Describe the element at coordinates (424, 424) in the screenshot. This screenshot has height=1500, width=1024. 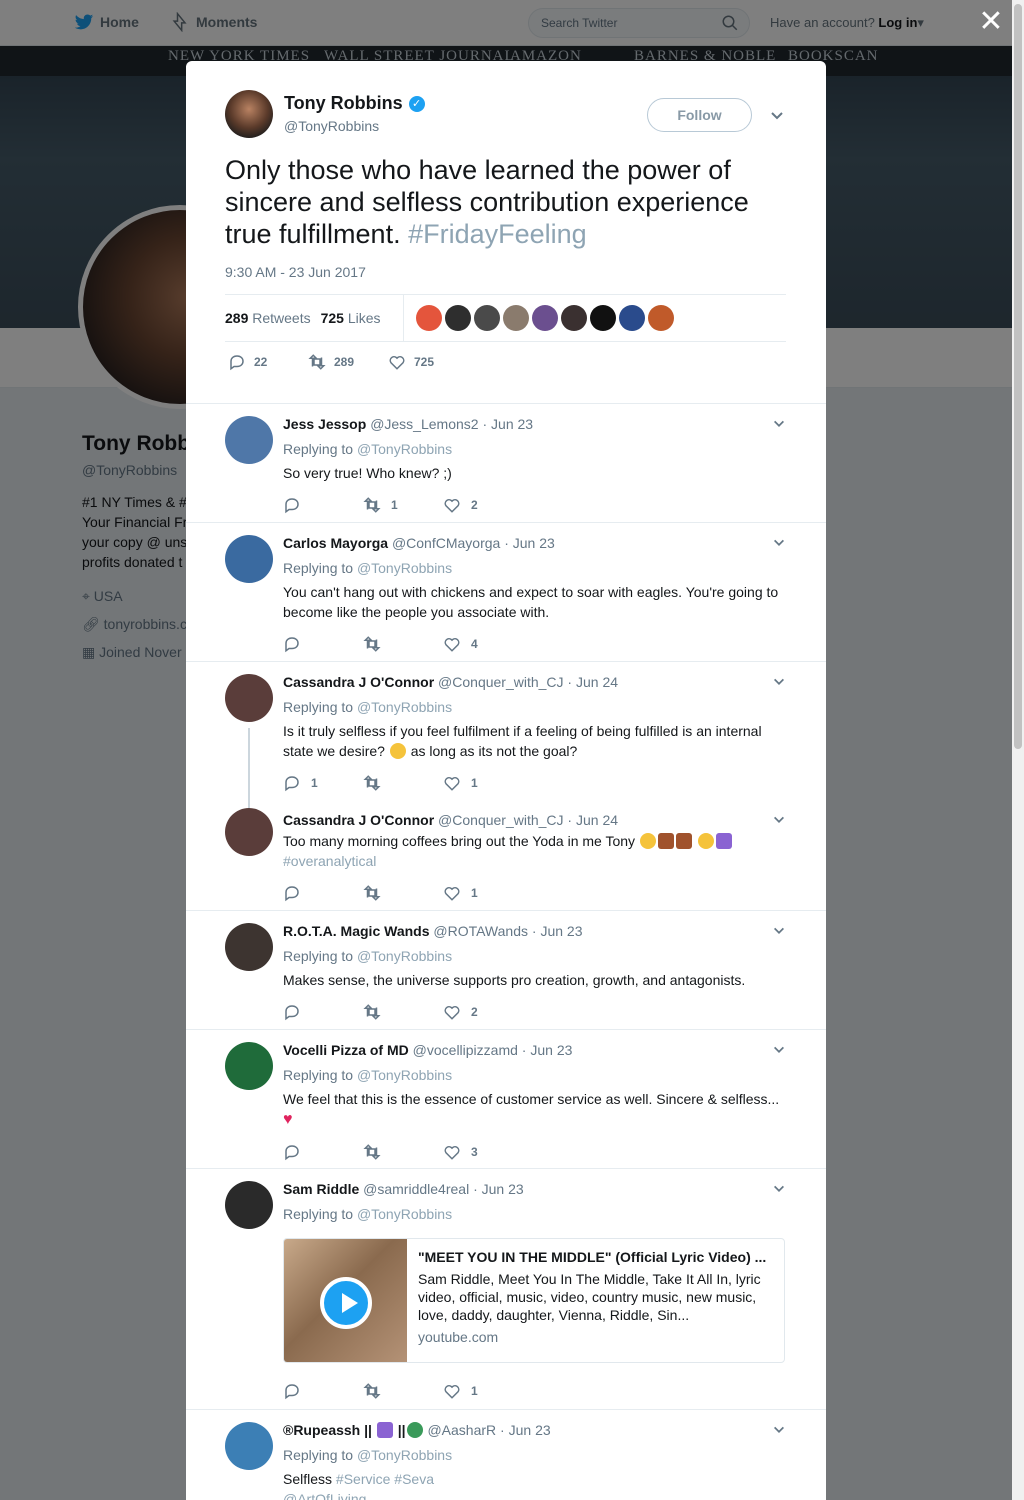
I see `reply-author-handle: @Jess_Lemons2` at that location.